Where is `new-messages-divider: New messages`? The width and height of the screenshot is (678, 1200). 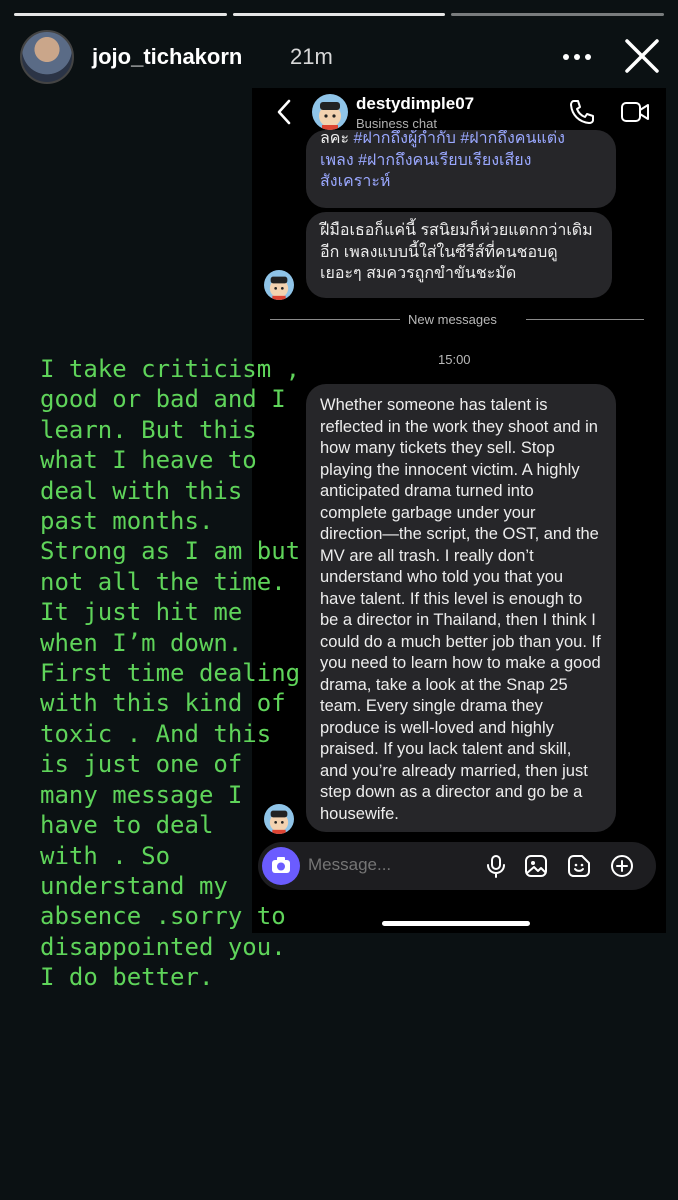
new-messages-divider: New messages is located at coordinates (457, 319).